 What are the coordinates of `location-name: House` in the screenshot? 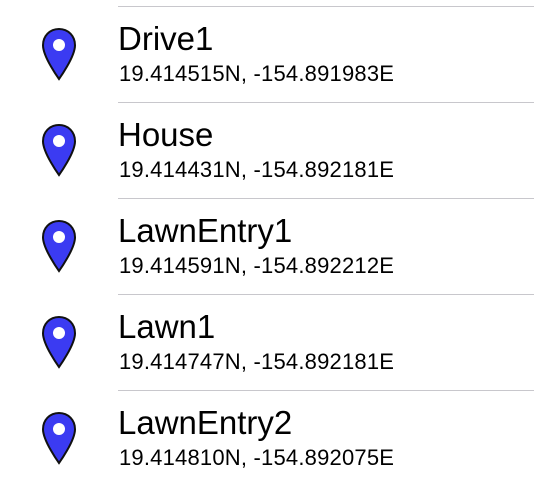 It's located at (166, 134).